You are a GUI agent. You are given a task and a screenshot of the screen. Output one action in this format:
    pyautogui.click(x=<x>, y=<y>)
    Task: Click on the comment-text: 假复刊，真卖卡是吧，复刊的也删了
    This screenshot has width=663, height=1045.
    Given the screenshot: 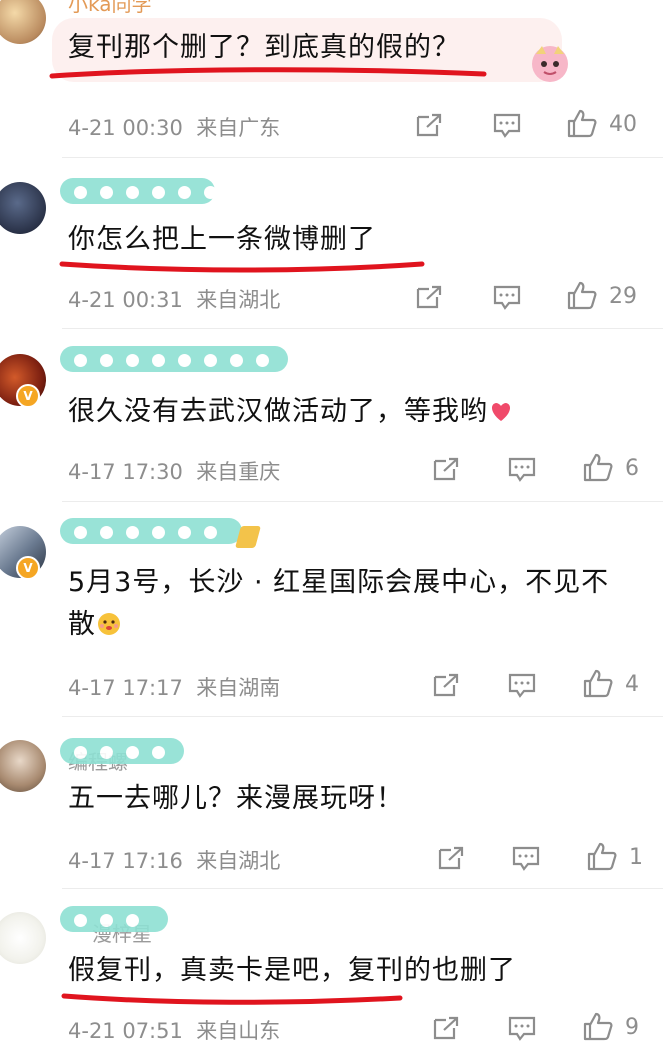 What is the action you would take?
    pyautogui.click(x=292, y=970)
    